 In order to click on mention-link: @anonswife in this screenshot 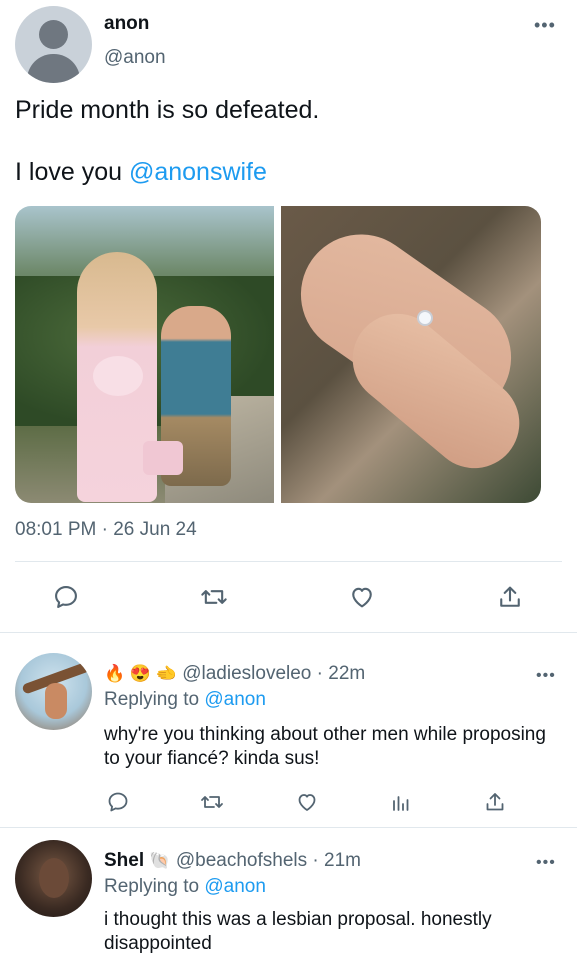, I will do `click(198, 172)`.